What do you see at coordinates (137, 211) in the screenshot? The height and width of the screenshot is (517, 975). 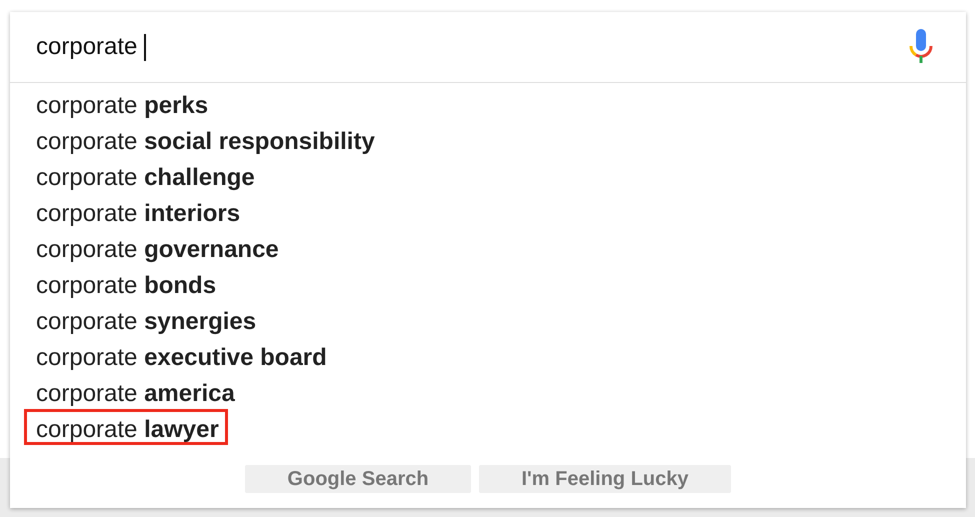 I see `suggestion-item: corporate interiors` at bounding box center [137, 211].